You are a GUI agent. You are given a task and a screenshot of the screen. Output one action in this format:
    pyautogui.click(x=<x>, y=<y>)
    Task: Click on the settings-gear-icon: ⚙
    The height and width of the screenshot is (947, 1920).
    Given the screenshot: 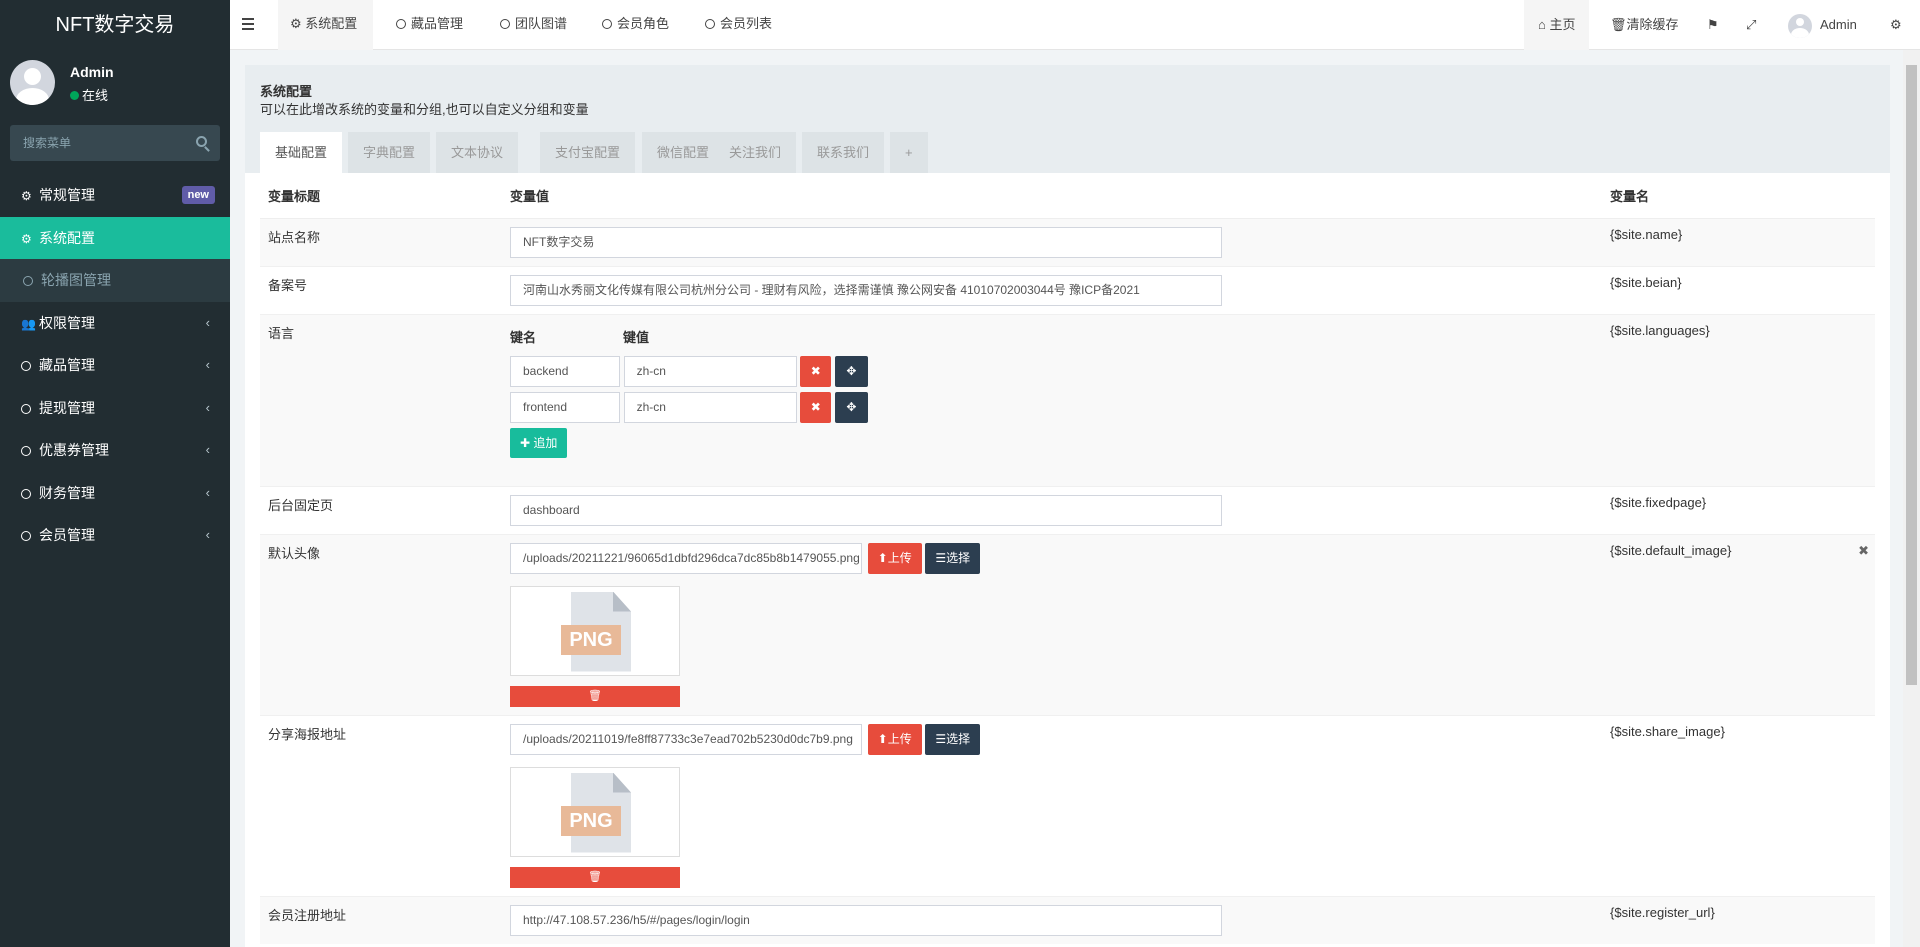 What is the action you would take?
    pyautogui.click(x=1896, y=25)
    